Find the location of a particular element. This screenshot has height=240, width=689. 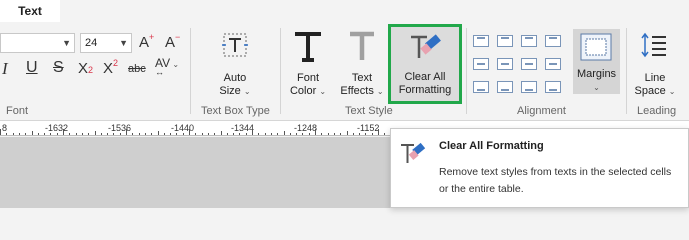

align-top-justify-button is located at coordinates (553, 41).